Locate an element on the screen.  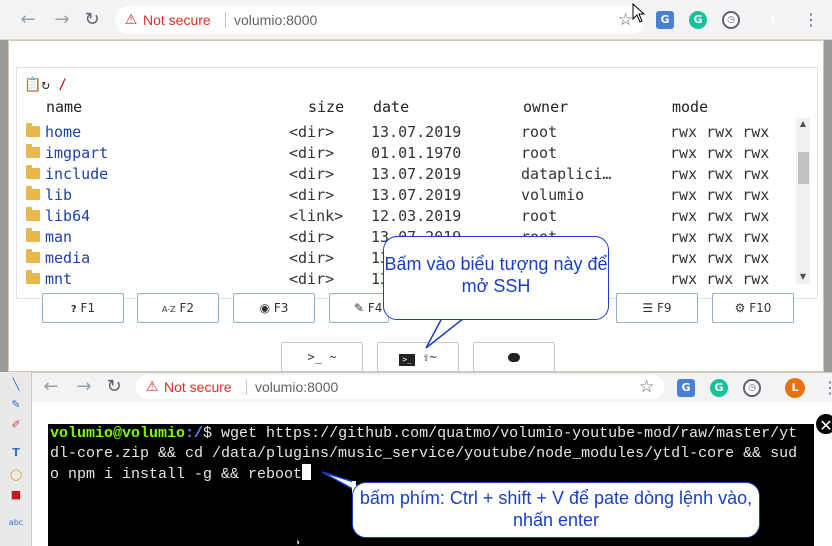
menu-lines-icon: ☰ is located at coordinates (648, 308).